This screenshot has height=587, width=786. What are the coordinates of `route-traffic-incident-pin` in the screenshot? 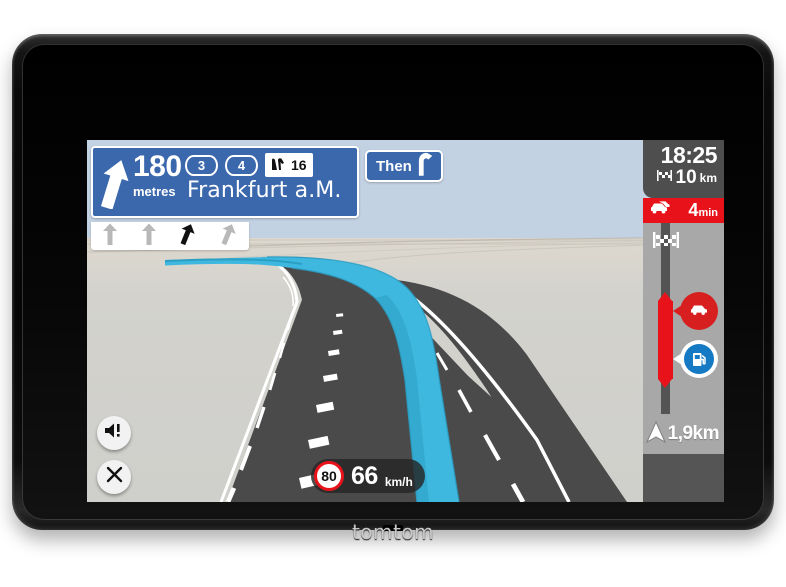 It's located at (696, 311).